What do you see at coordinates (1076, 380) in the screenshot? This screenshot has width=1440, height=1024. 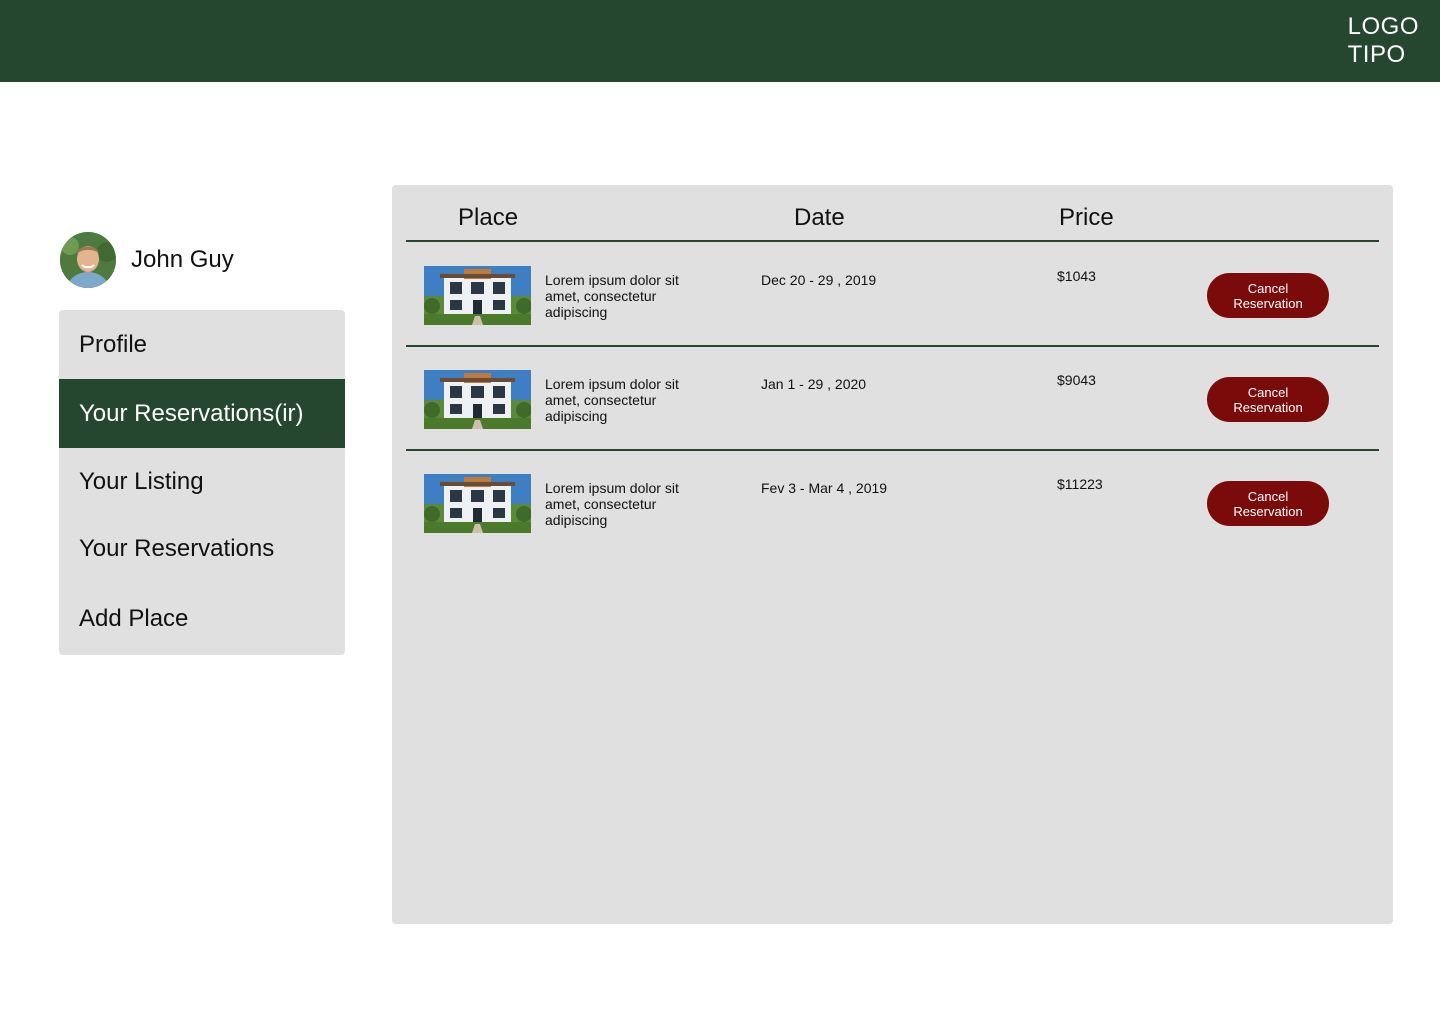 I see `reservation-price: $9043` at bounding box center [1076, 380].